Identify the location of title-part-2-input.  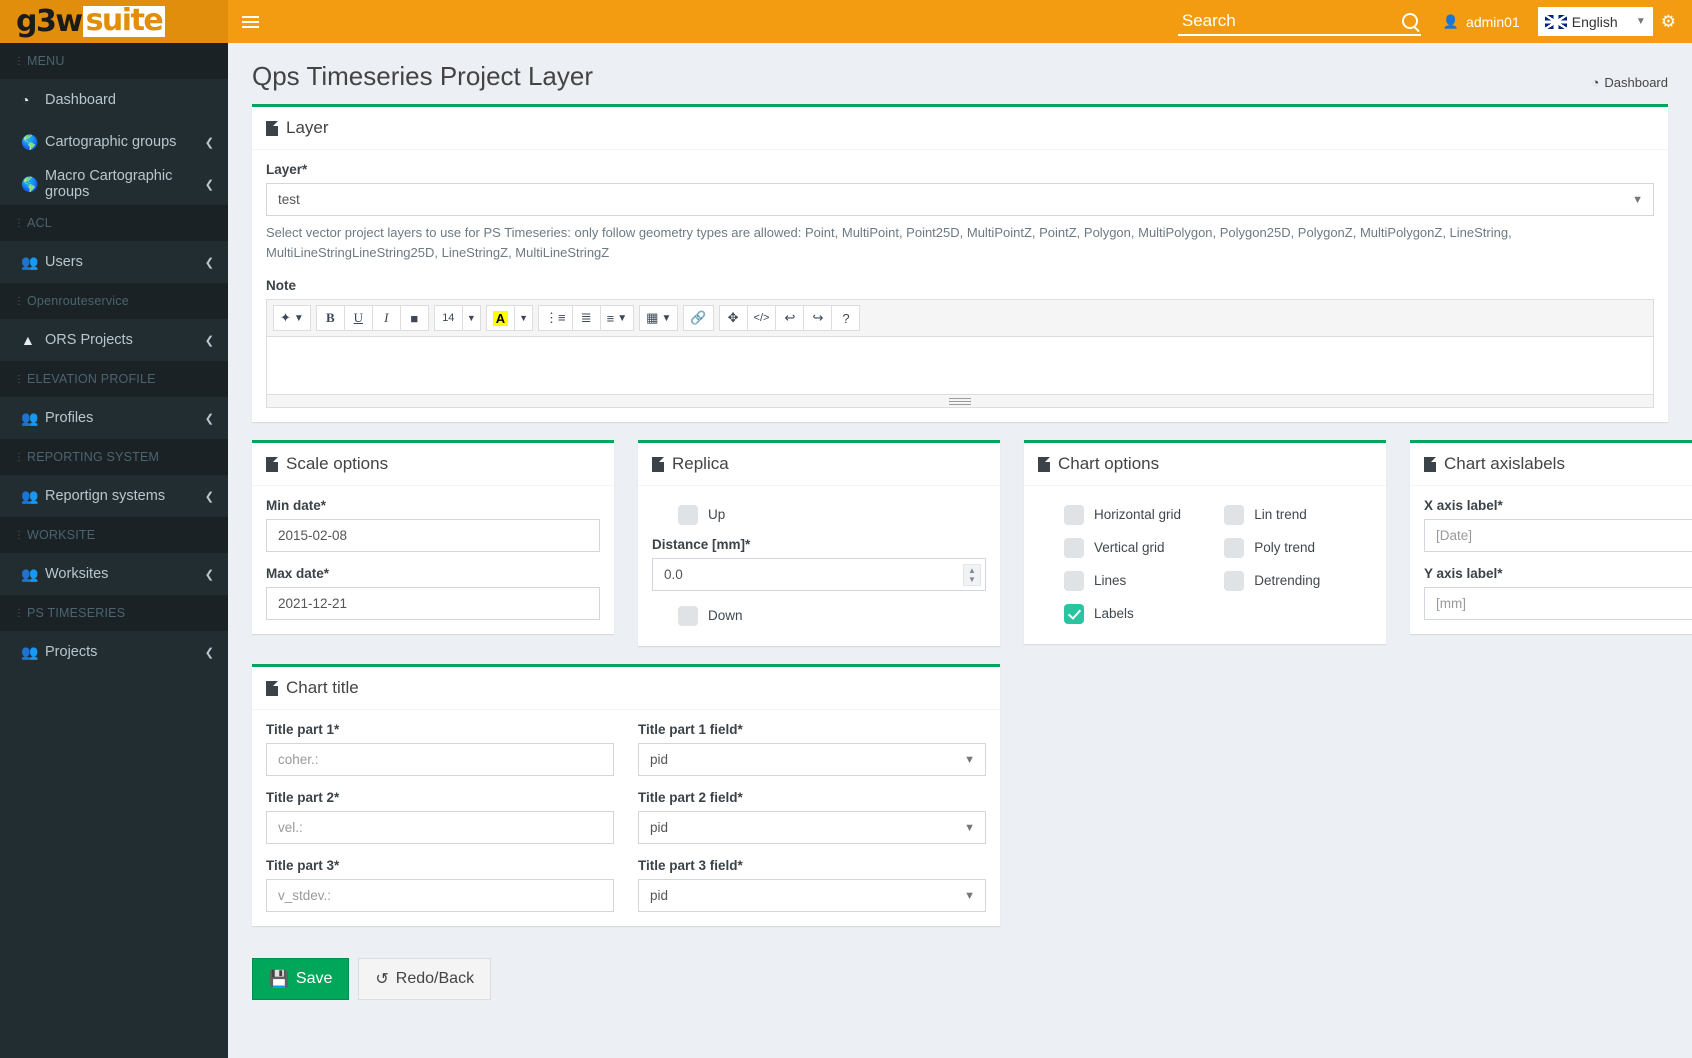
(440, 827).